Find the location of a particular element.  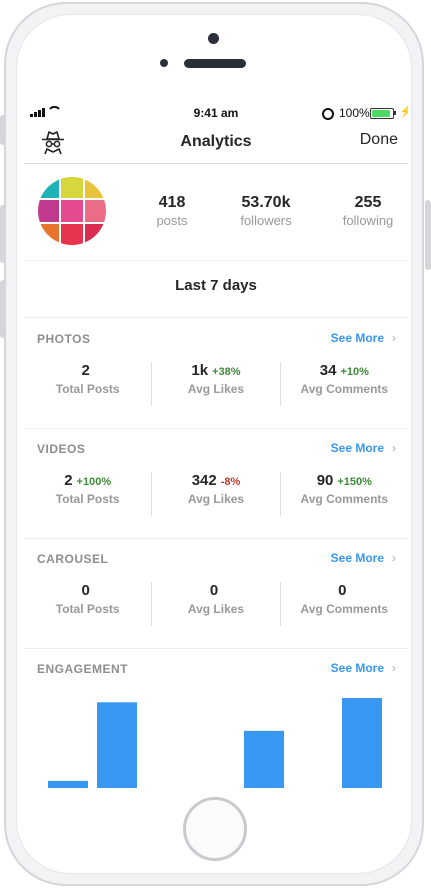

section-engagement: ENGAGEMENT See More › is located at coordinates (216, 665).